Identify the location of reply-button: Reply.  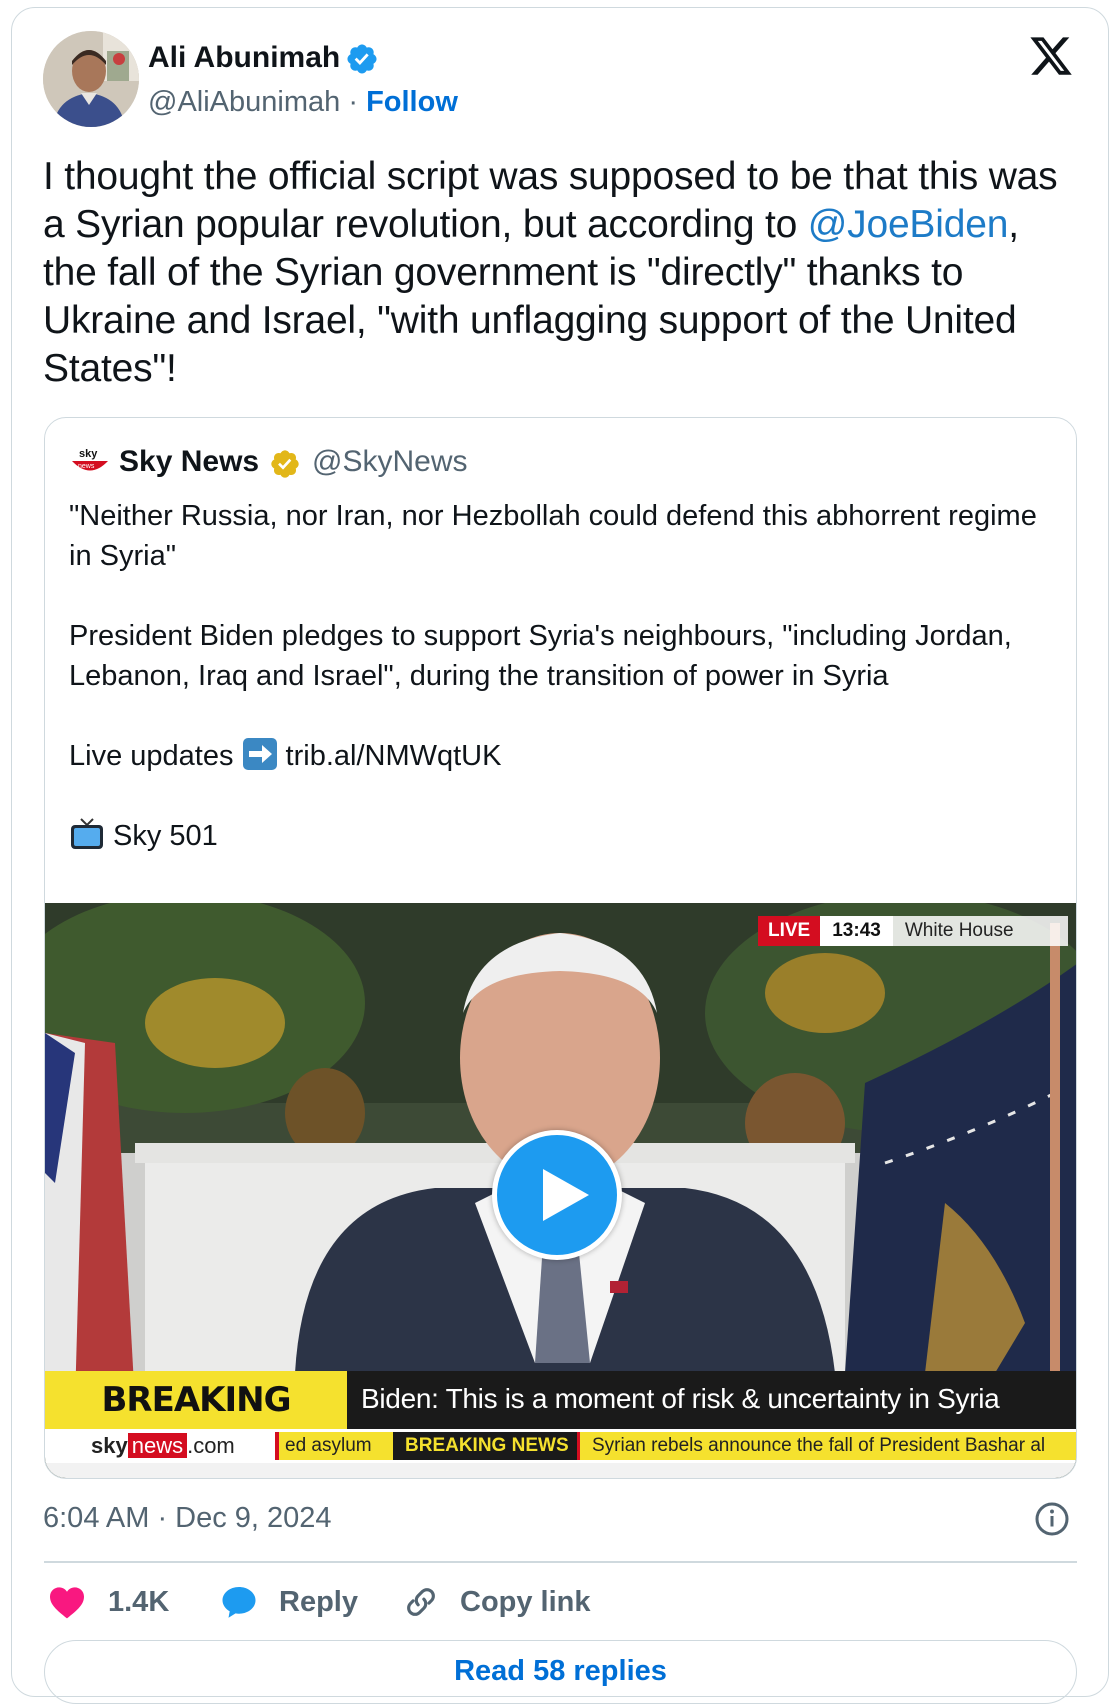
(289, 1602).